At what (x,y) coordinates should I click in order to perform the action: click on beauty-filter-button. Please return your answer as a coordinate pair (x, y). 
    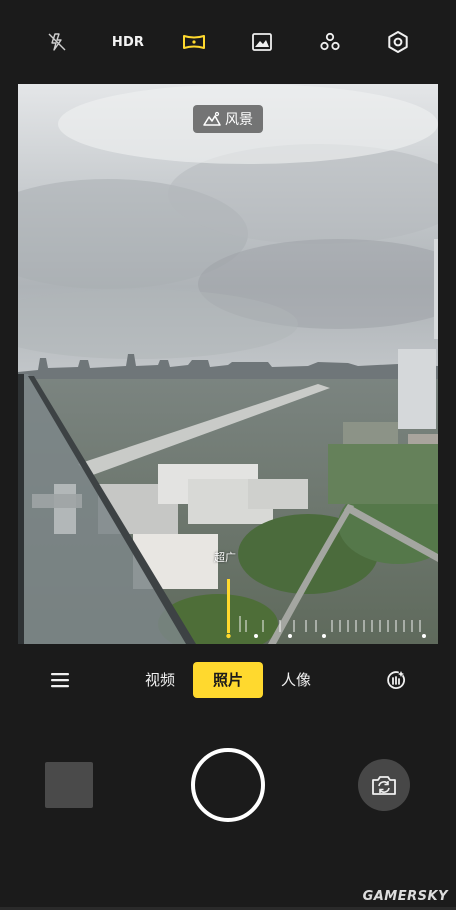
    Looking at the image, I should click on (396, 680).